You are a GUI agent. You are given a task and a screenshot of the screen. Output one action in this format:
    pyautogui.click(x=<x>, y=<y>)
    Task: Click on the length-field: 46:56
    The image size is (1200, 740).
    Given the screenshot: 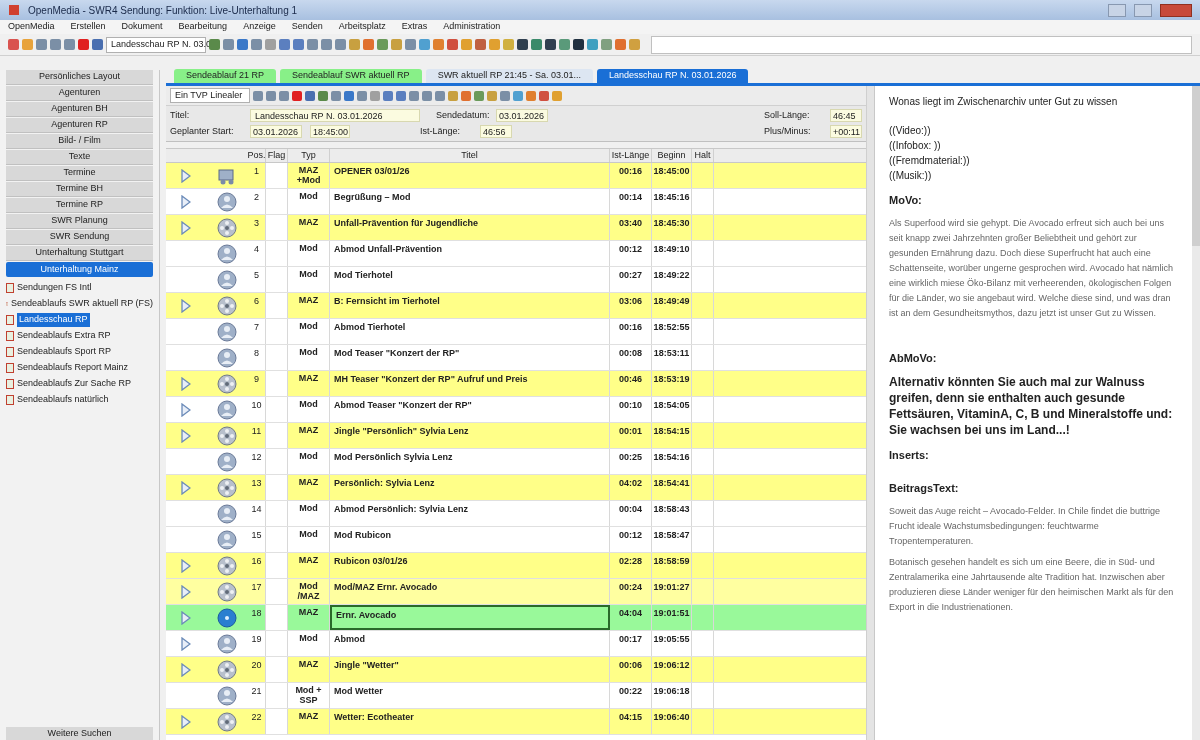 What is the action you would take?
    pyautogui.click(x=496, y=131)
    